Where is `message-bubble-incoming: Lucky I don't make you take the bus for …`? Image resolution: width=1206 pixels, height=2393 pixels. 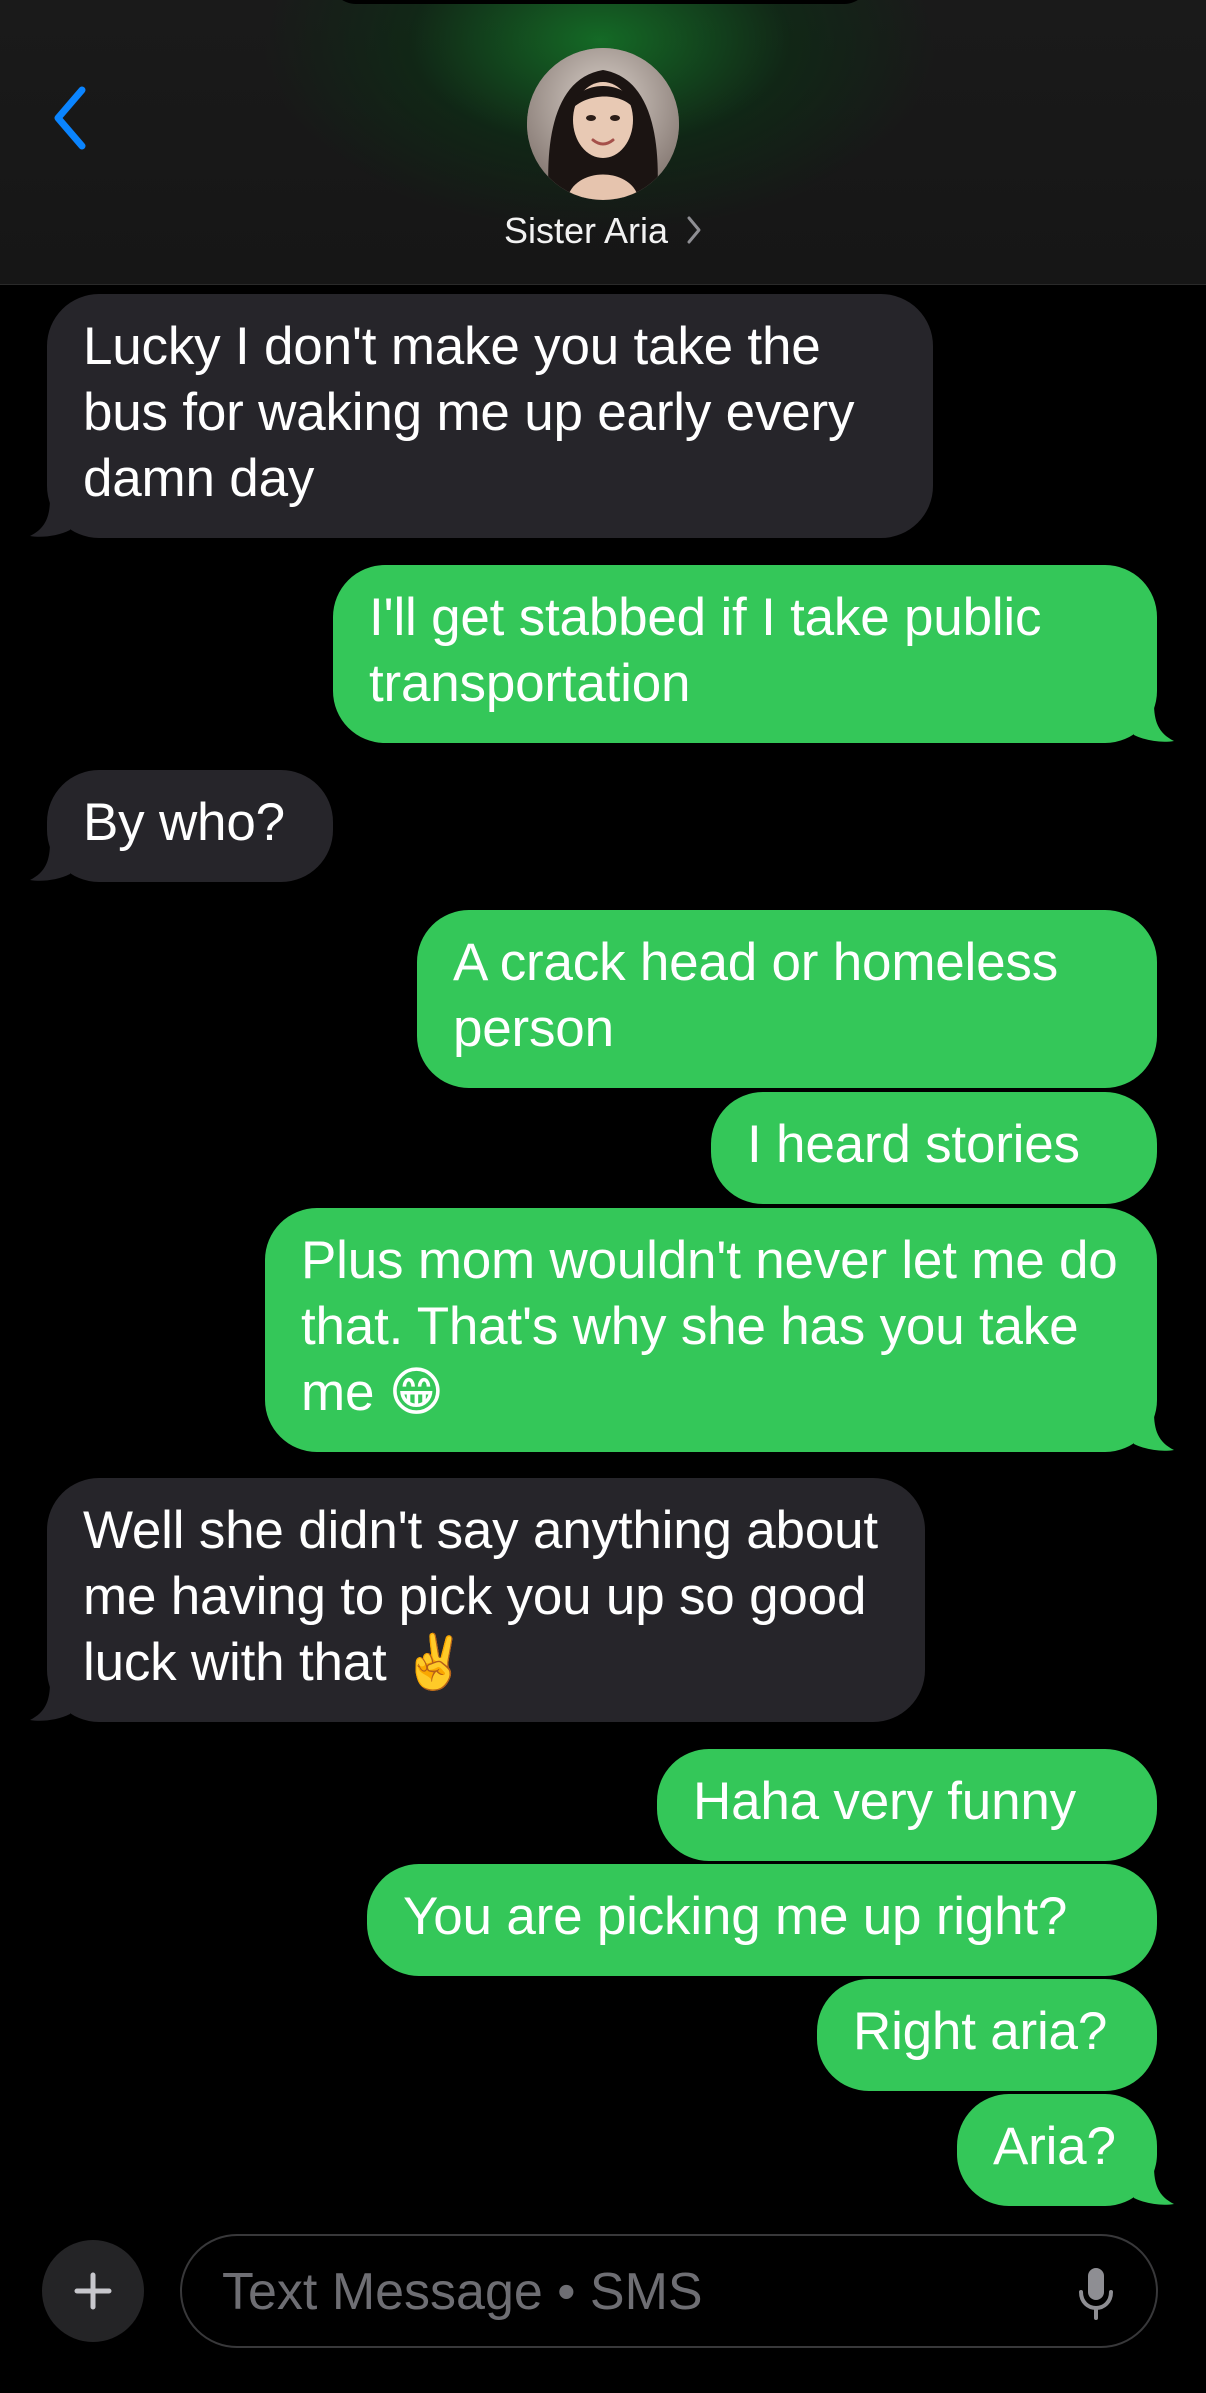
message-bubble-incoming: Lucky I don't make you take the bus for … is located at coordinates (490, 416).